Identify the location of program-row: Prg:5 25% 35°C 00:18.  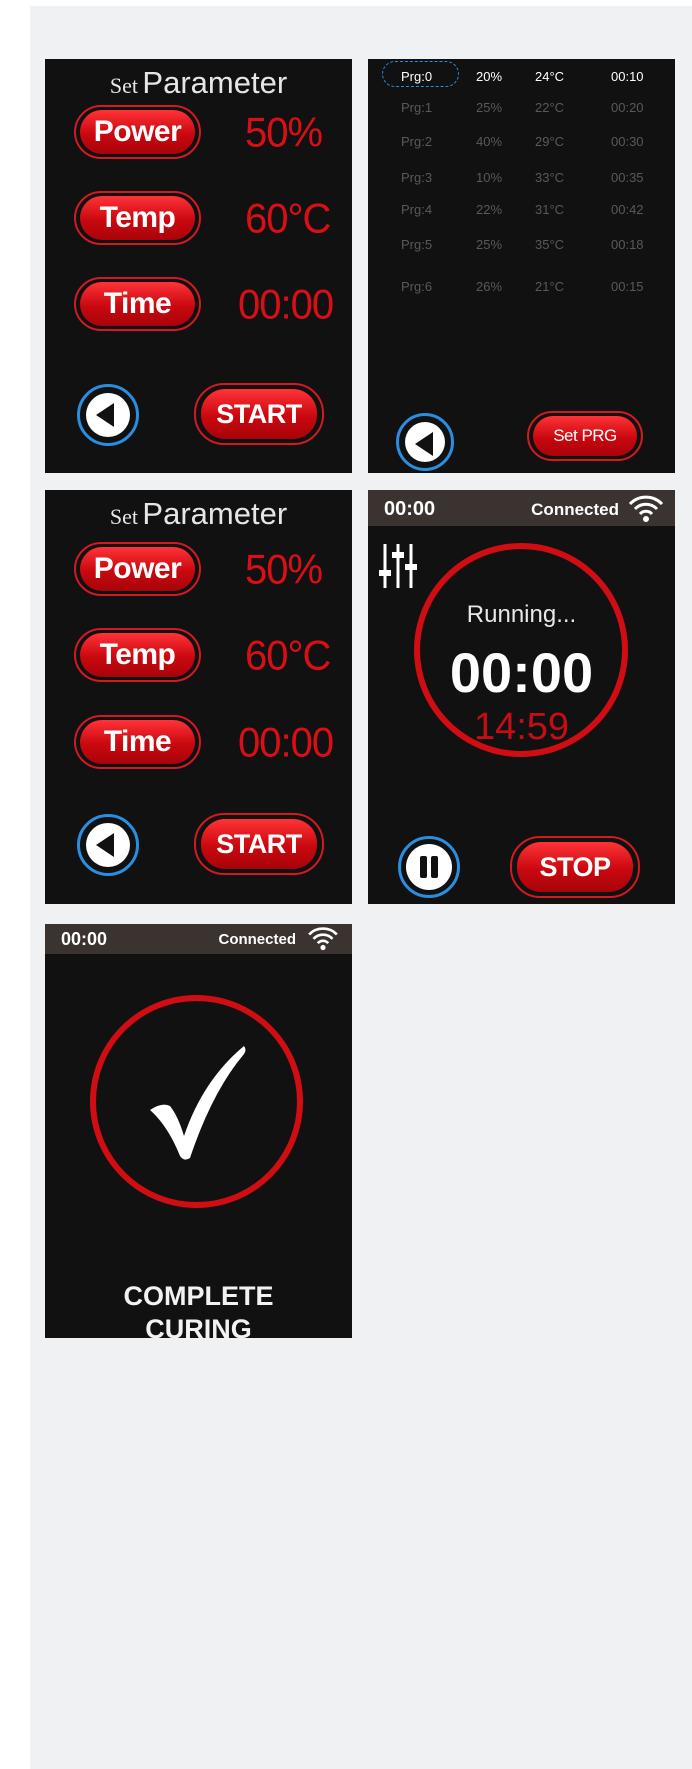
(521, 247).